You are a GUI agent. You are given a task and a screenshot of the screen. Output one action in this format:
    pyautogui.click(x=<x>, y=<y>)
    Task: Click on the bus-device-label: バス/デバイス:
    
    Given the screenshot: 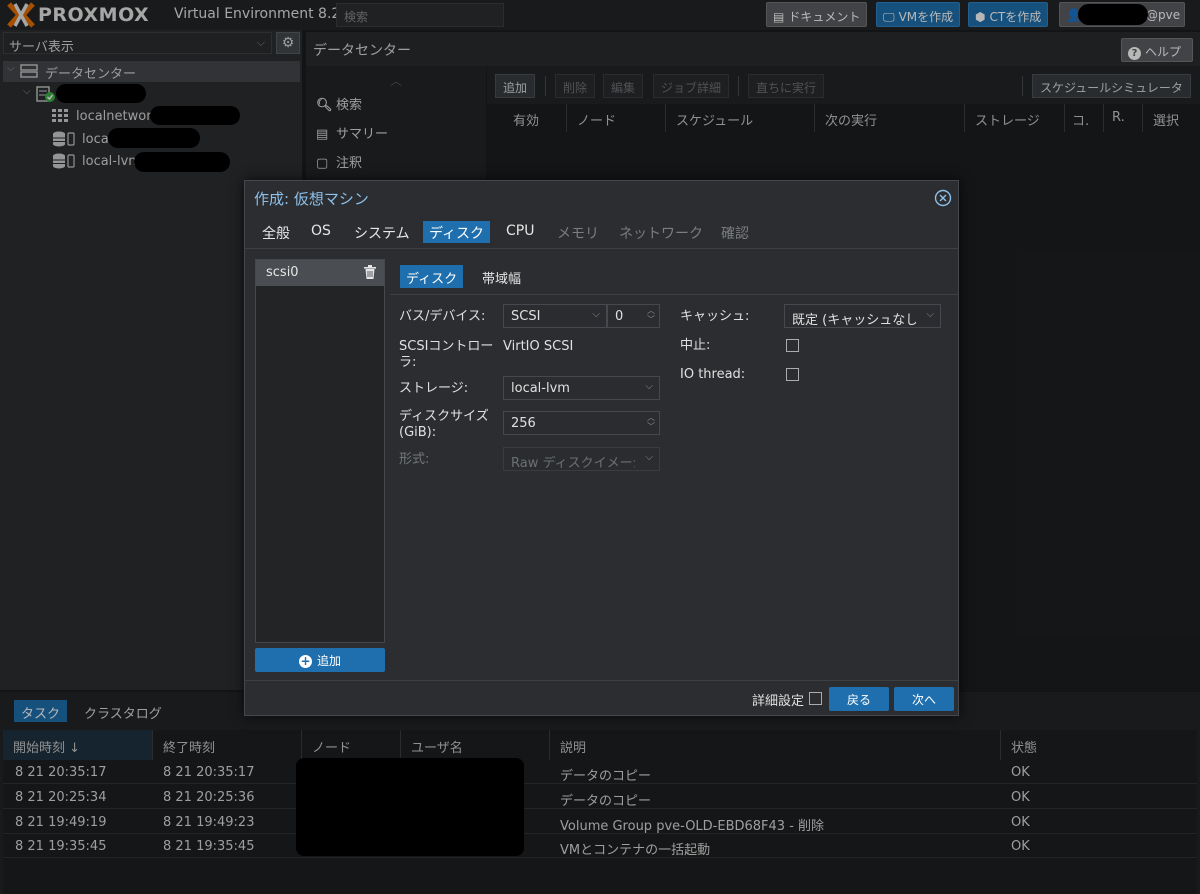 What is the action you would take?
    pyautogui.click(x=442, y=316)
    